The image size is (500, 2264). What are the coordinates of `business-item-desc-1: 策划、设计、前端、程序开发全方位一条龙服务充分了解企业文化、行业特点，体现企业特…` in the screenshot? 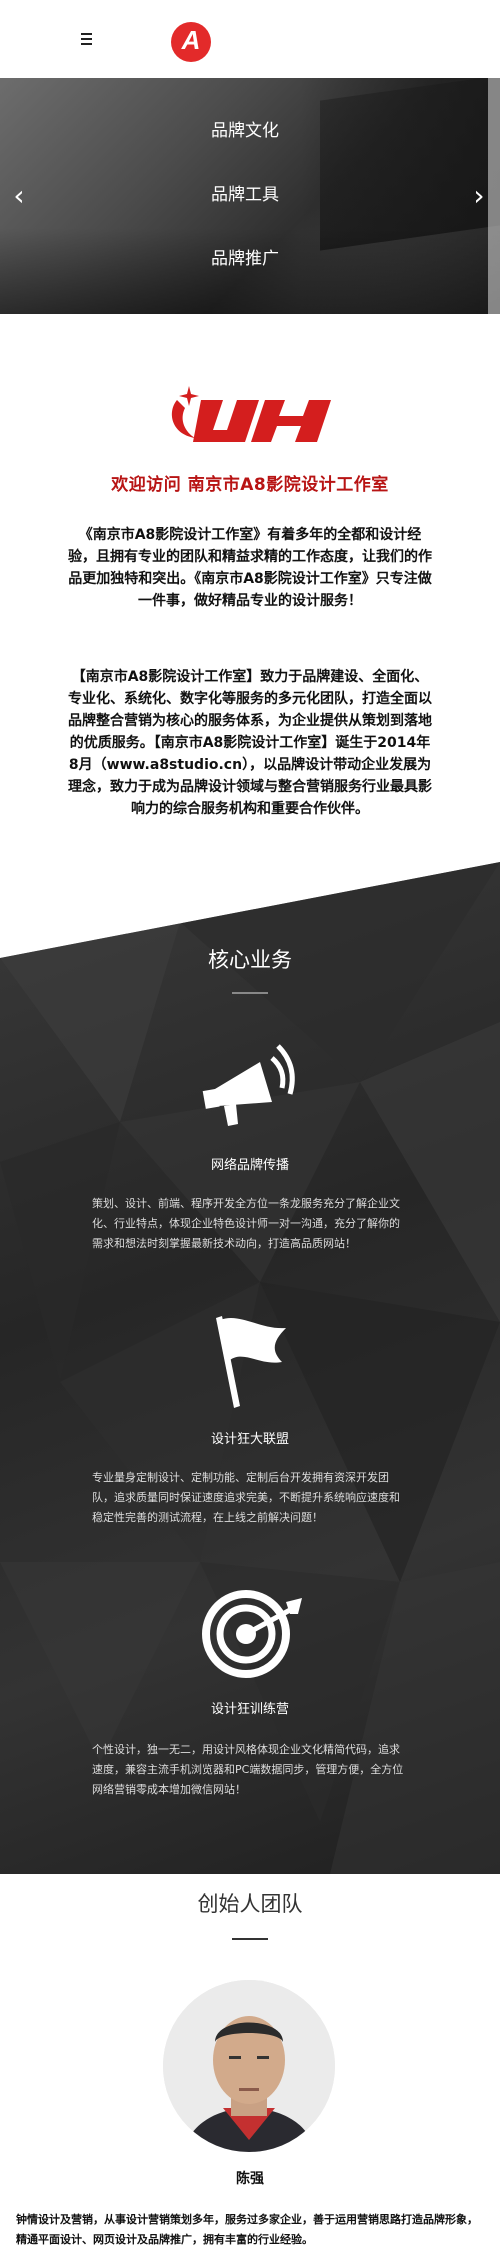 It's located at (246, 1223).